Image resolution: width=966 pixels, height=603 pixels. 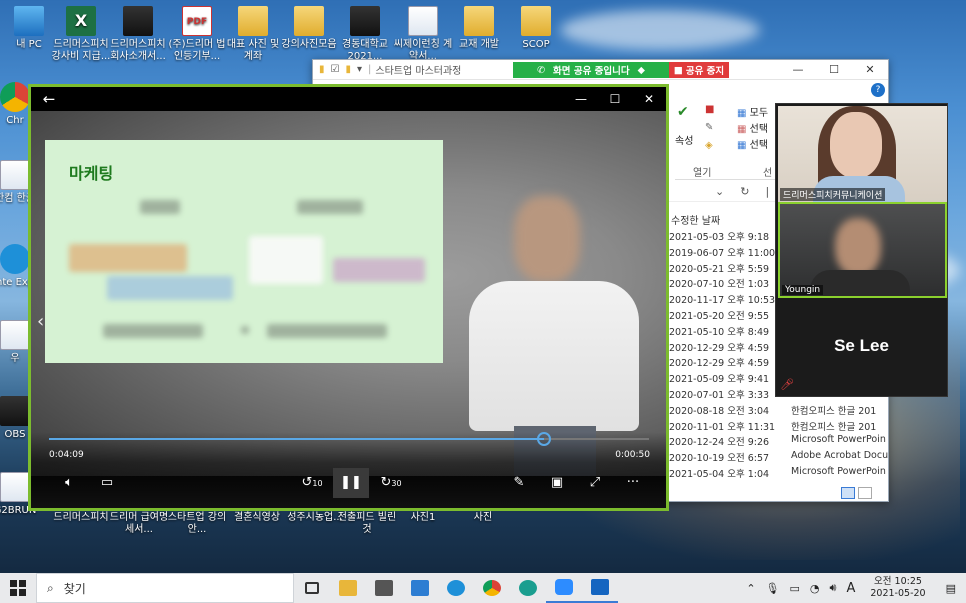 I want to click on dark-icon, so click(x=365, y=21).